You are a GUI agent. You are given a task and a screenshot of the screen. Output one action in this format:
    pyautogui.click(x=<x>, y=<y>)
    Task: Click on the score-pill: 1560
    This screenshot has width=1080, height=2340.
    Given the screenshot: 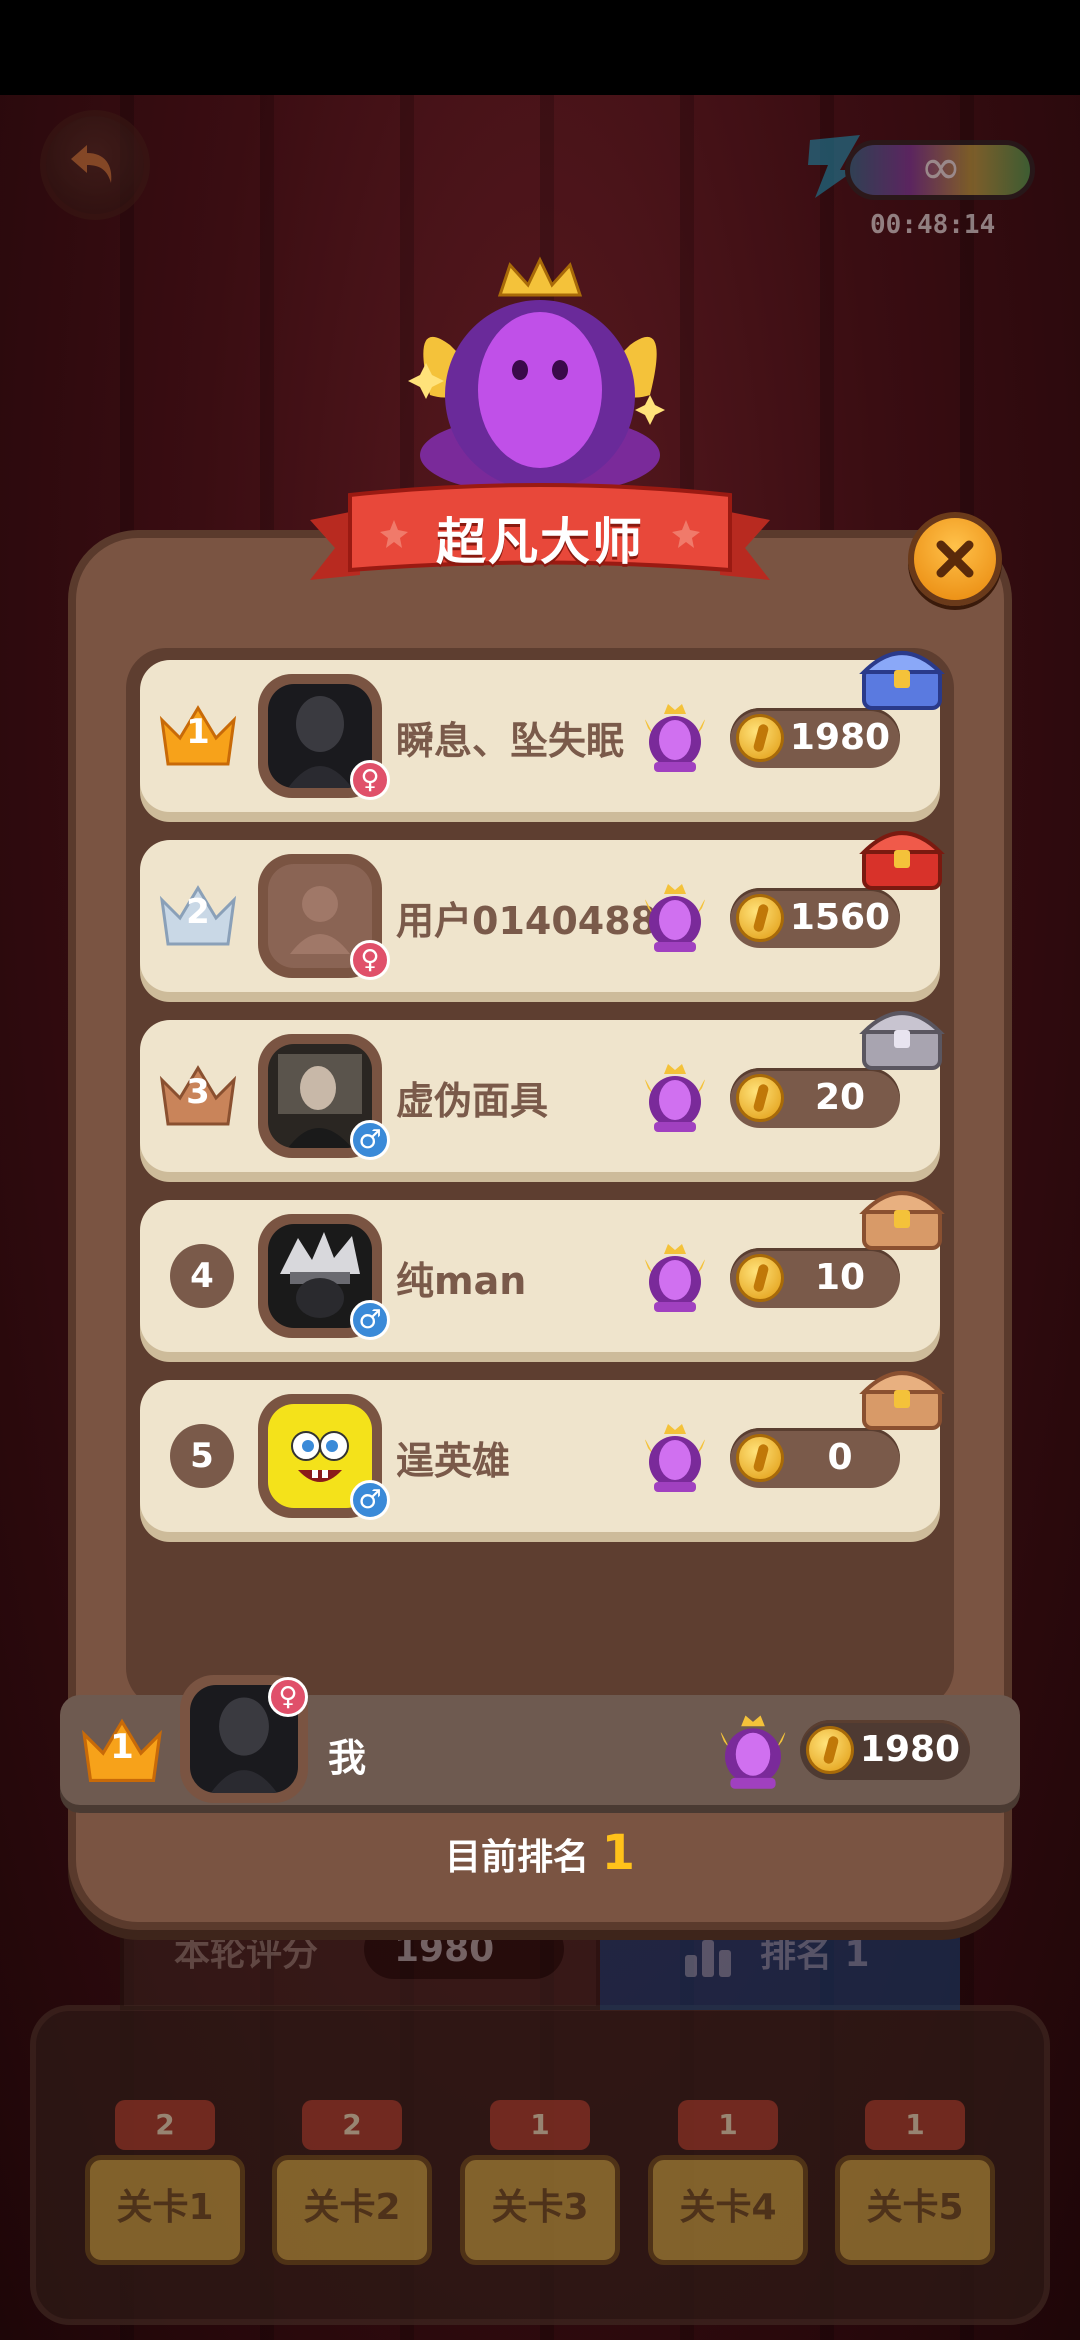 What is the action you would take?
    pyautogui.click(x=815, y=918)
    